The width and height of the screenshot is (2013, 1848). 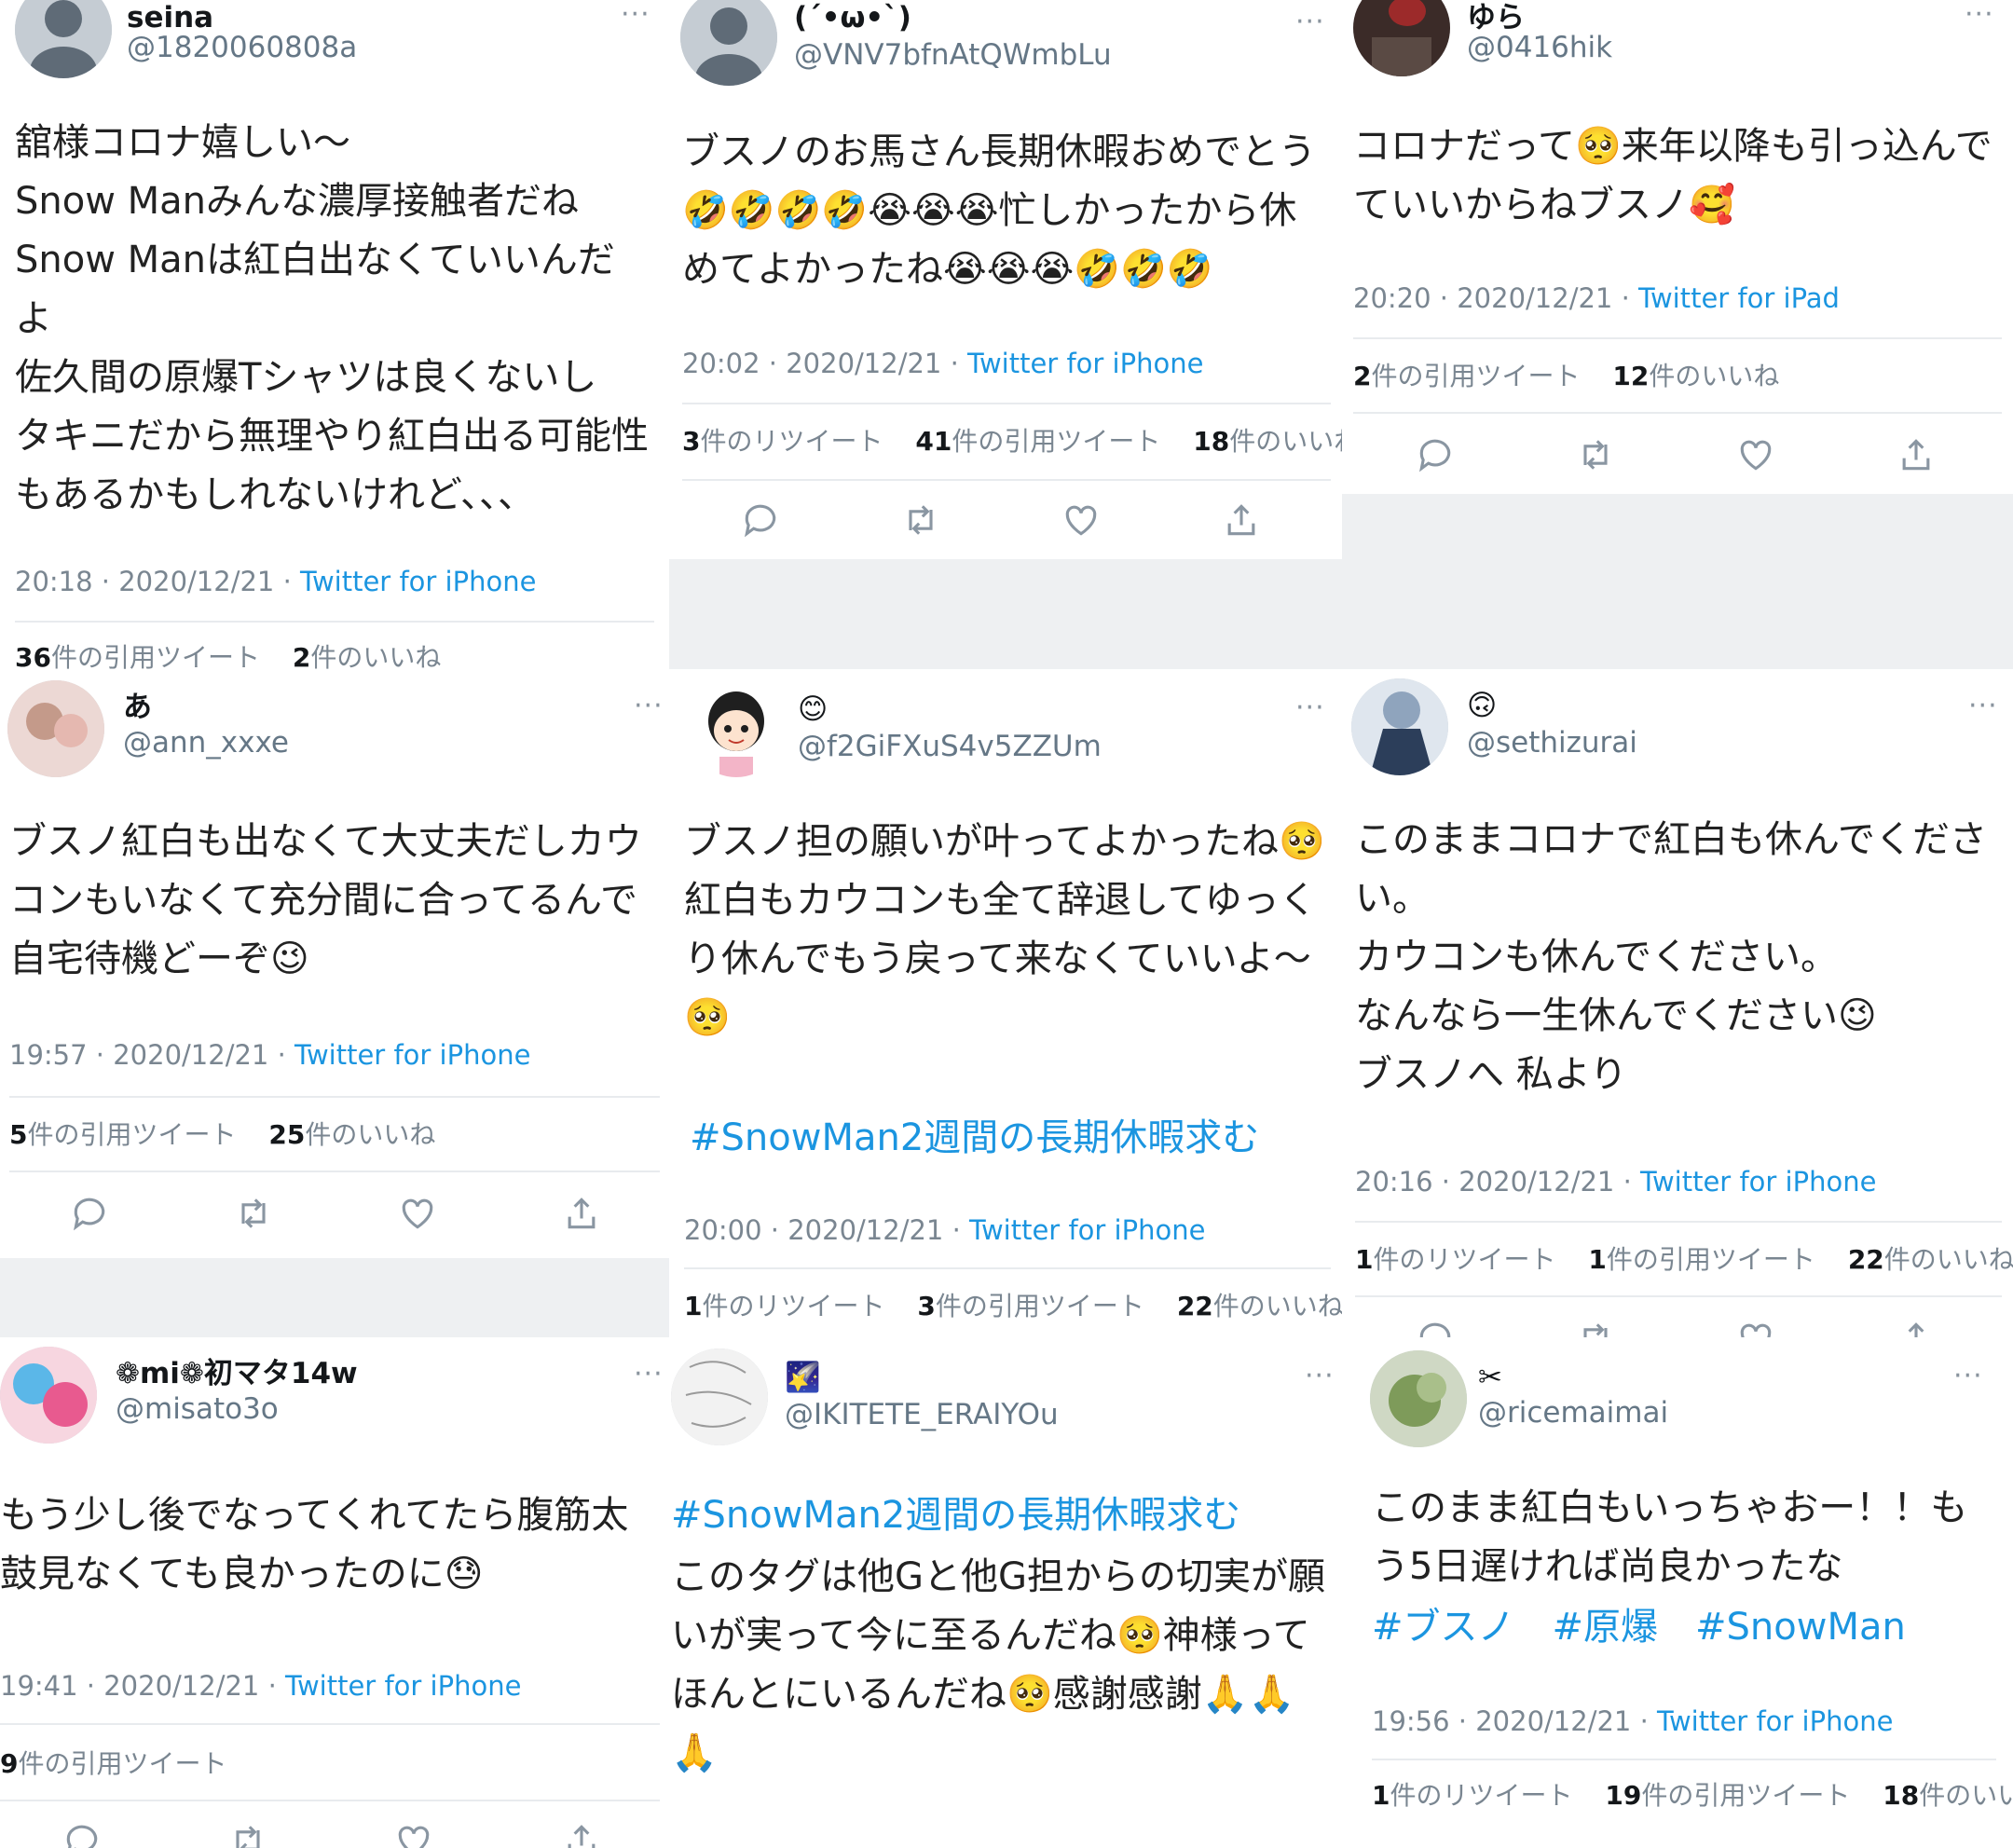 I want to click on like-count: 12件のいいね, so click(x=1695, y=376).